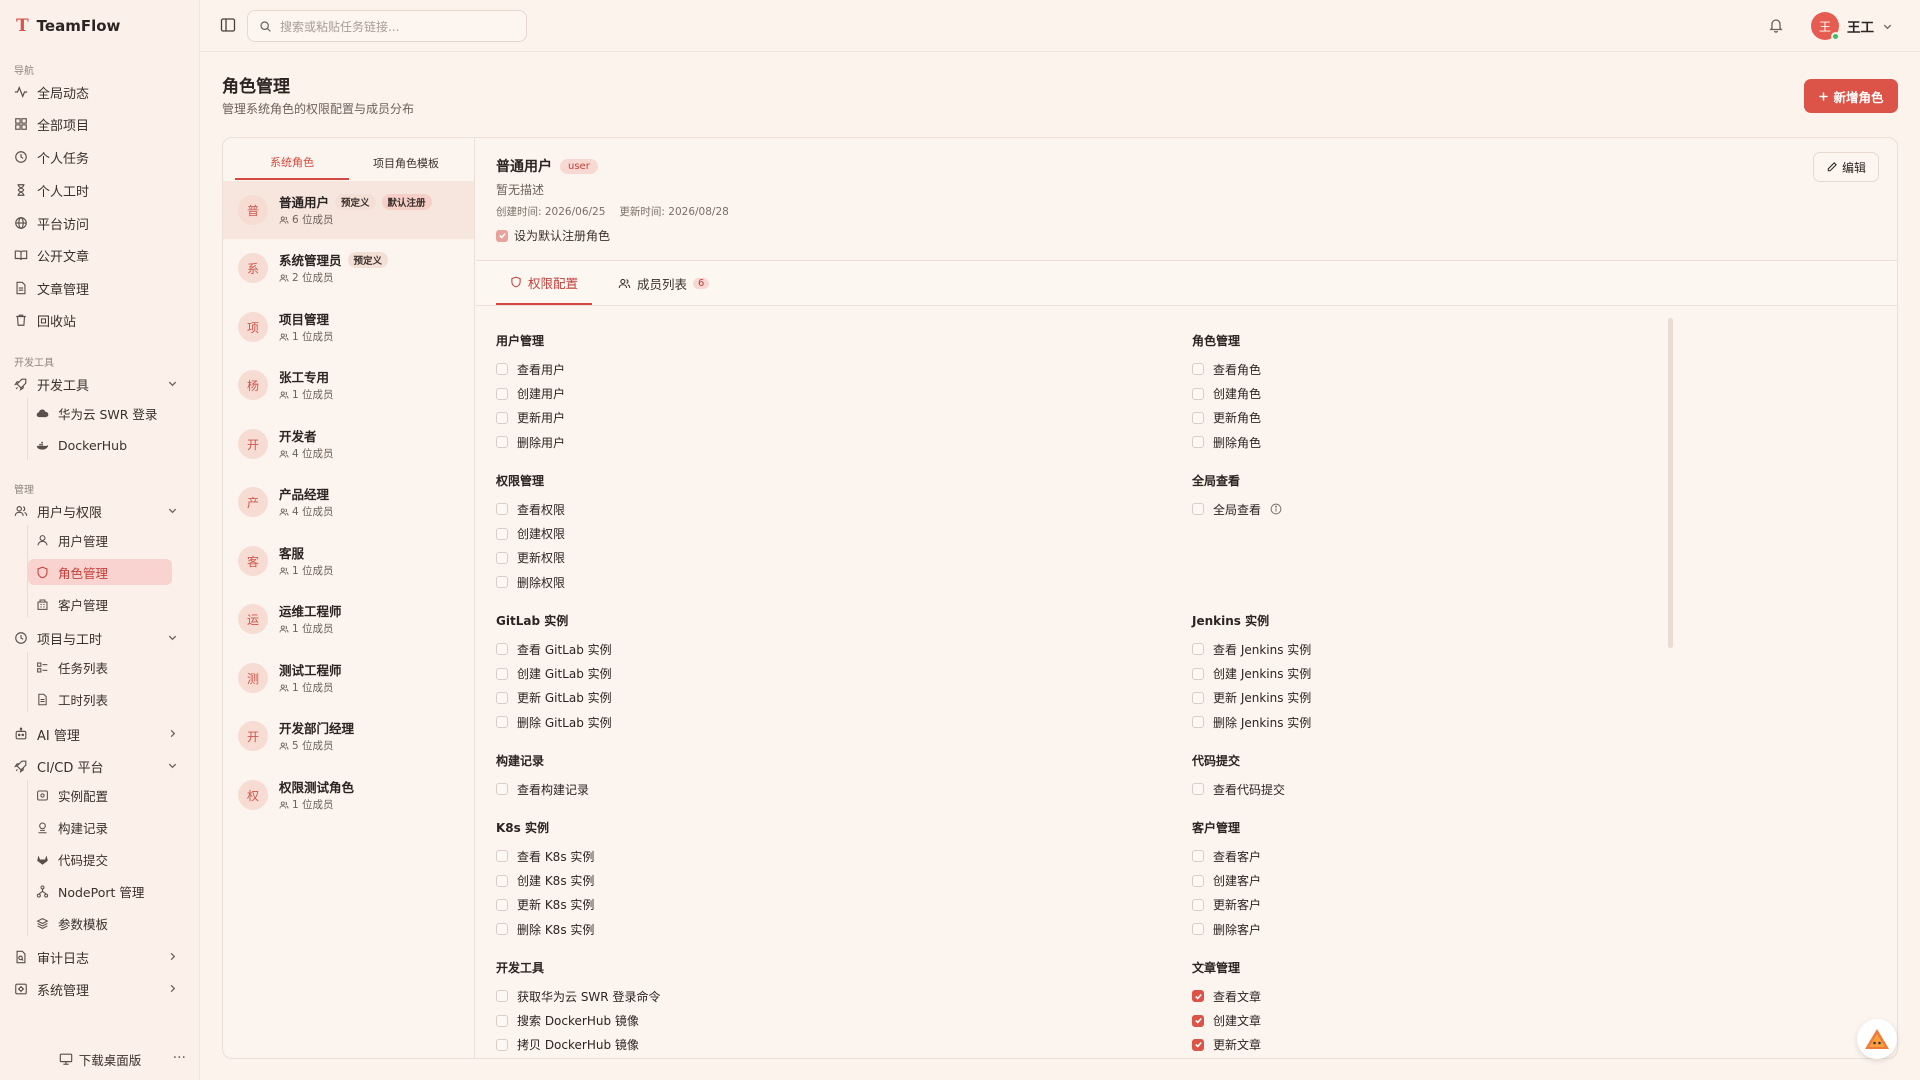 The height and width of the screenshot is (1080, 1920). What do you see at coordinates (348, 210) in the screenshot?
I see `role-item: 普 普通用户 预定义 默认注册 6 位成员` at bounding box center [348, 210].